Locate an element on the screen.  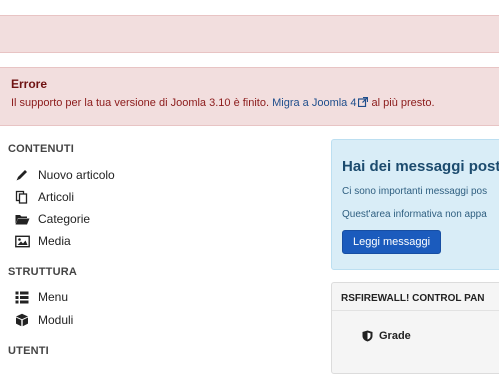
messages-panel-text-1: Ci sono importanti messaggi pos is located at coordinates (415, 191).